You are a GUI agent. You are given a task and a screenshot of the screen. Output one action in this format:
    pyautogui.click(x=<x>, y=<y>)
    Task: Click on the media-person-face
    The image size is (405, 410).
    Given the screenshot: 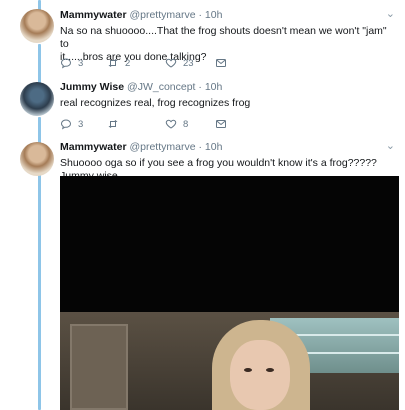 What is the action you would take?
    pyautogui.click(x=260, y=375)
    